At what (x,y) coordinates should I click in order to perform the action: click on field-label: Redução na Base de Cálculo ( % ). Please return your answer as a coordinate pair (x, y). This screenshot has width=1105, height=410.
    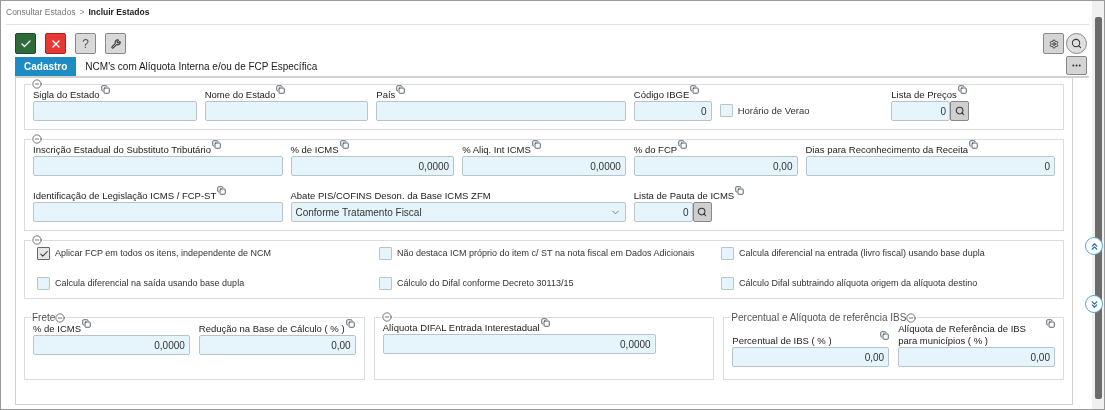
    Looking at the image, I should click on (271, 329).